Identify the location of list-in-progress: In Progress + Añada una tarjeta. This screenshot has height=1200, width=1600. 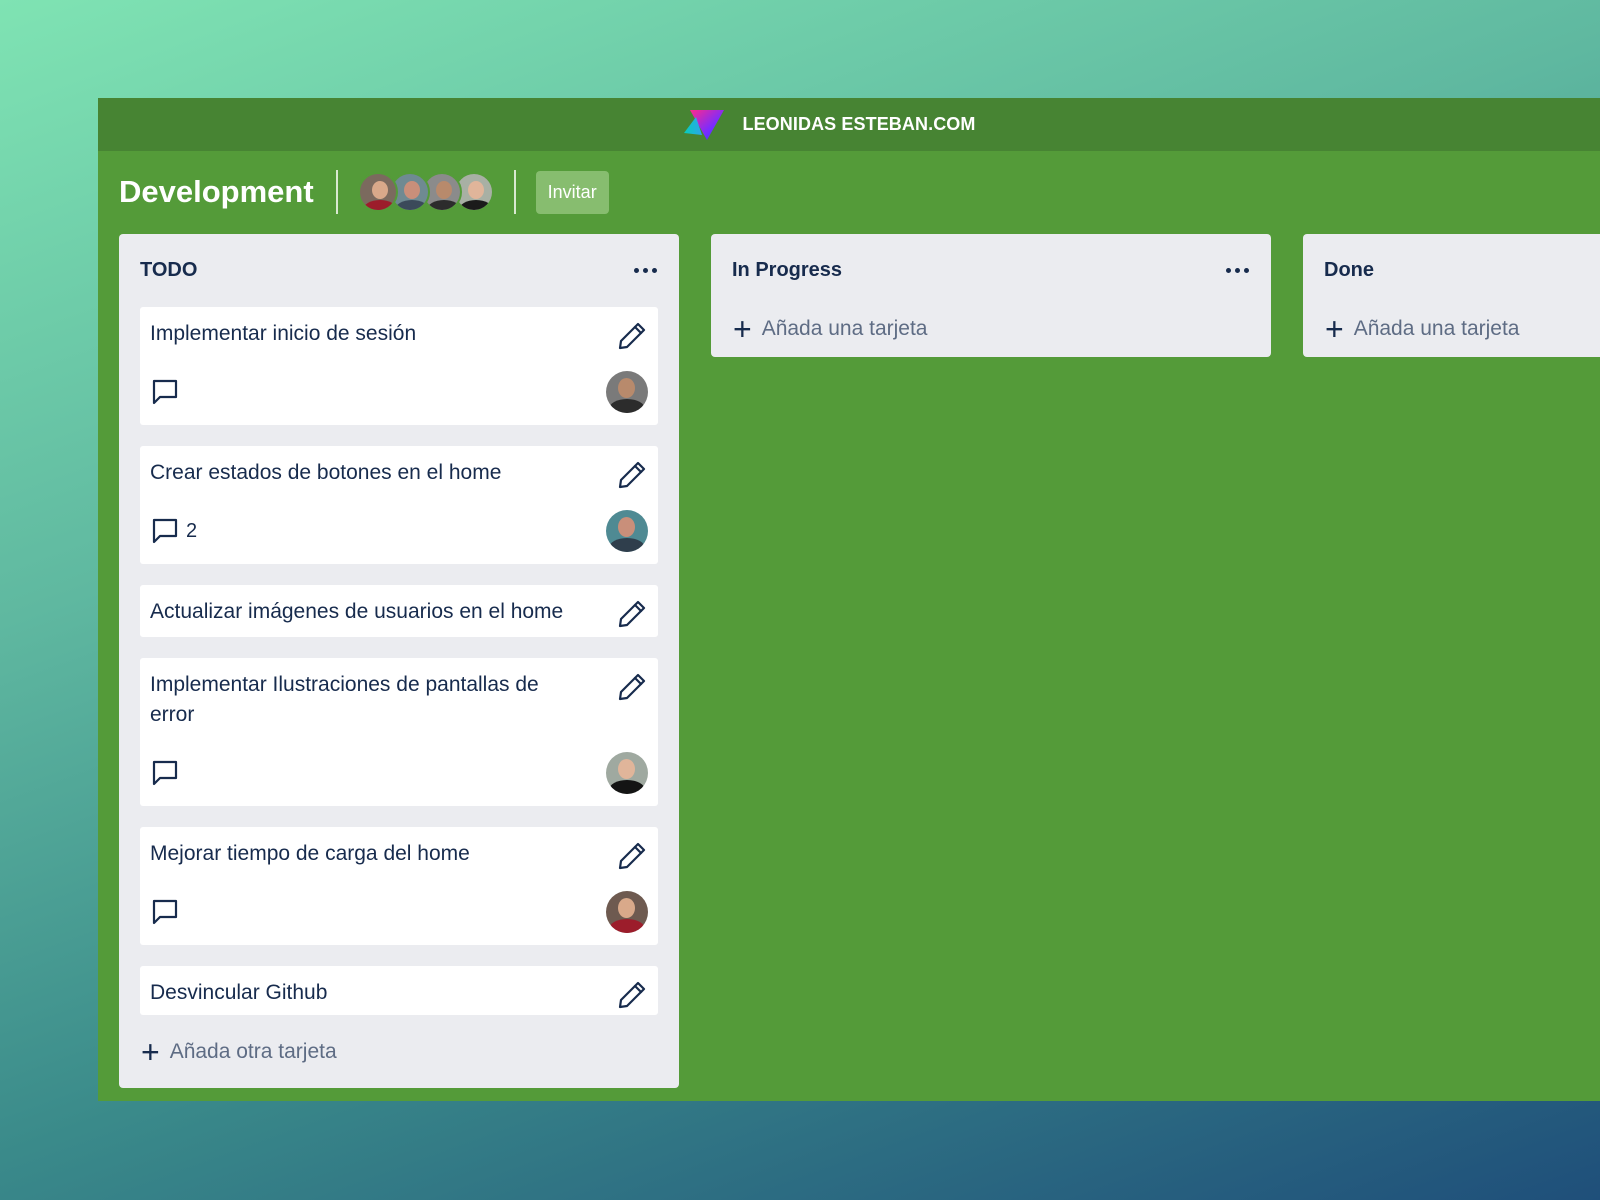
(991, 295).